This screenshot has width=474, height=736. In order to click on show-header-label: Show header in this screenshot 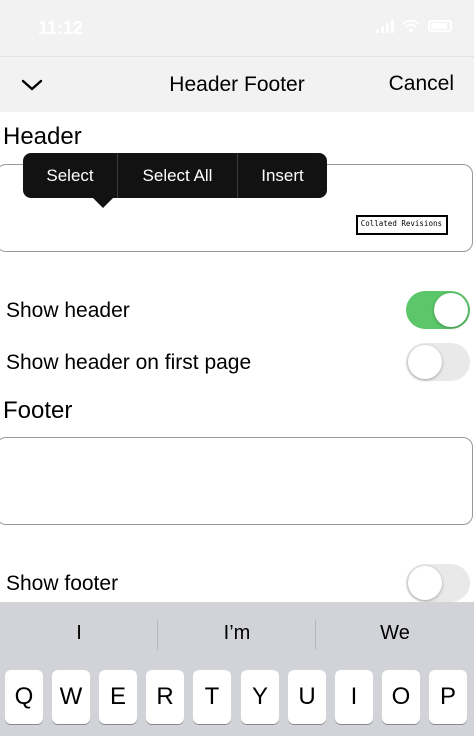, I will do `click(68, 310)`.